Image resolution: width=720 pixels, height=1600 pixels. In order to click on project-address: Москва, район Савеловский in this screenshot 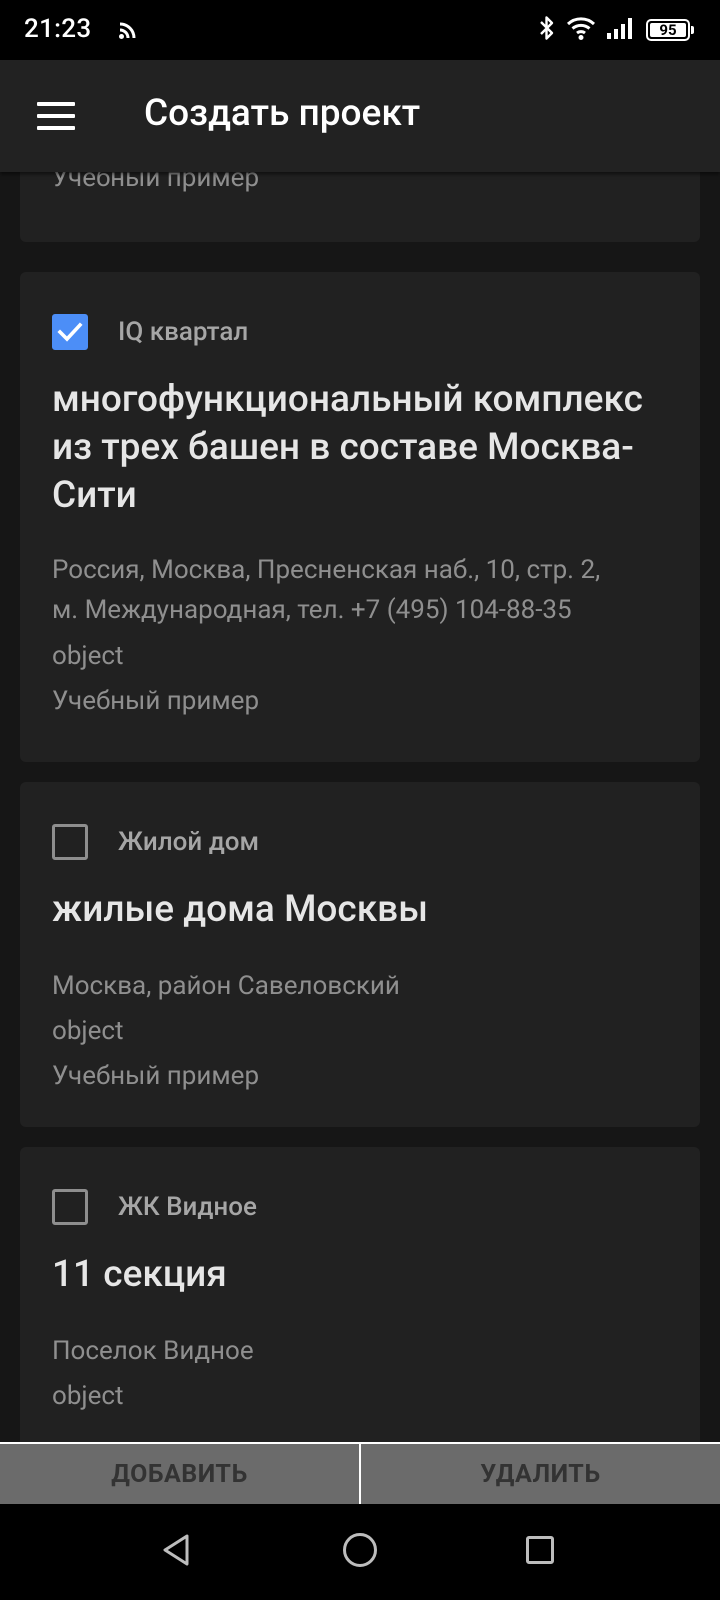, I will do `click(226, 986)`.